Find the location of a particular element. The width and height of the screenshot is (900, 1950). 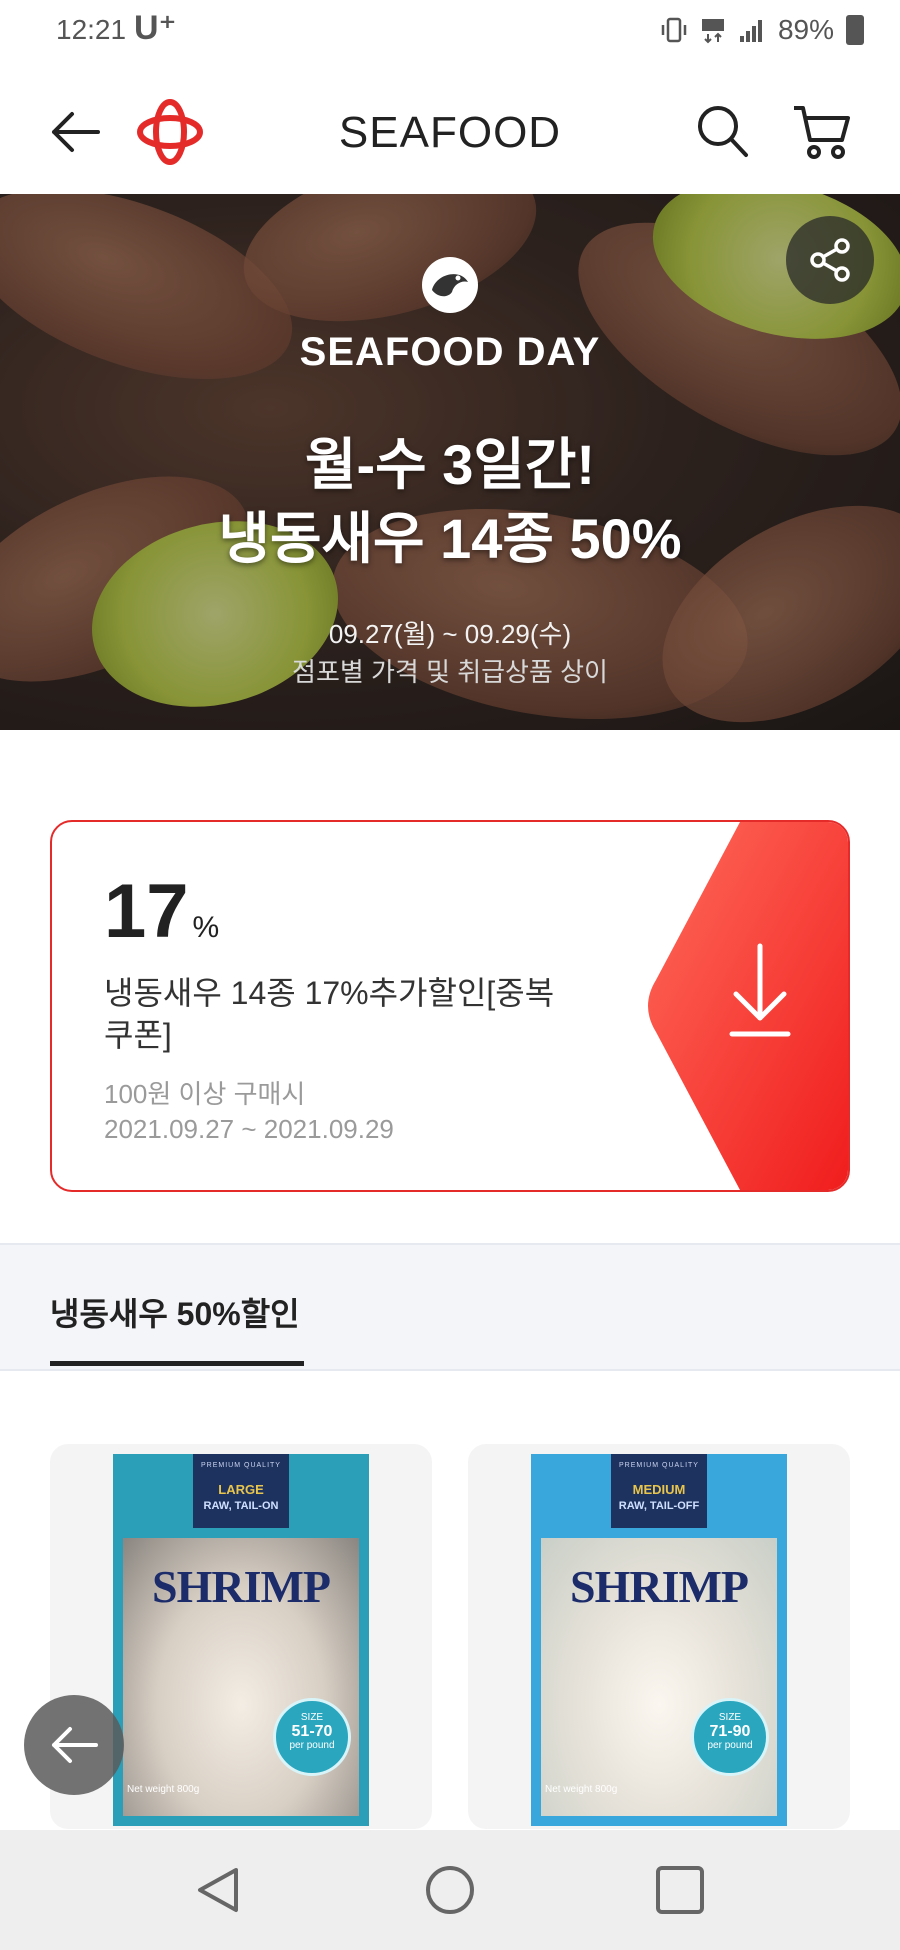

package-size-label: MEDIUM is located at coordinates (659, 1489).